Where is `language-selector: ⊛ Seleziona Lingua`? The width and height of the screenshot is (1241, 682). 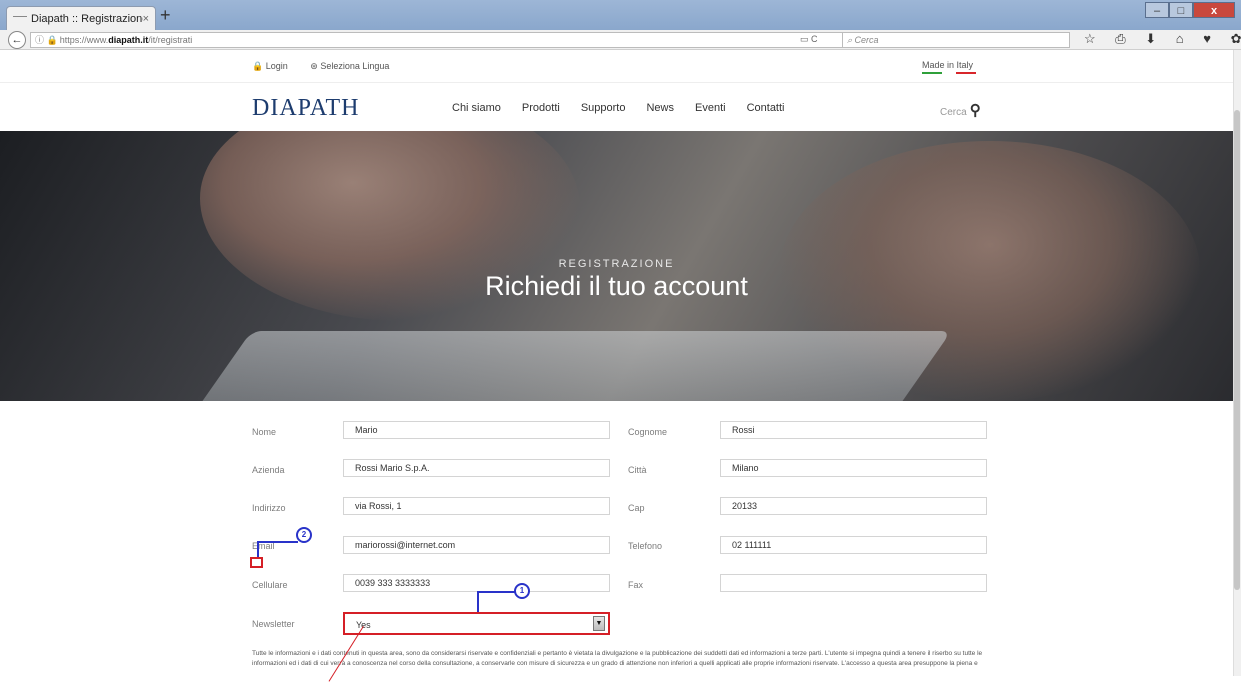
language-selector: ⊛ Seleziona Lingua is located at coordinates (354, 66).